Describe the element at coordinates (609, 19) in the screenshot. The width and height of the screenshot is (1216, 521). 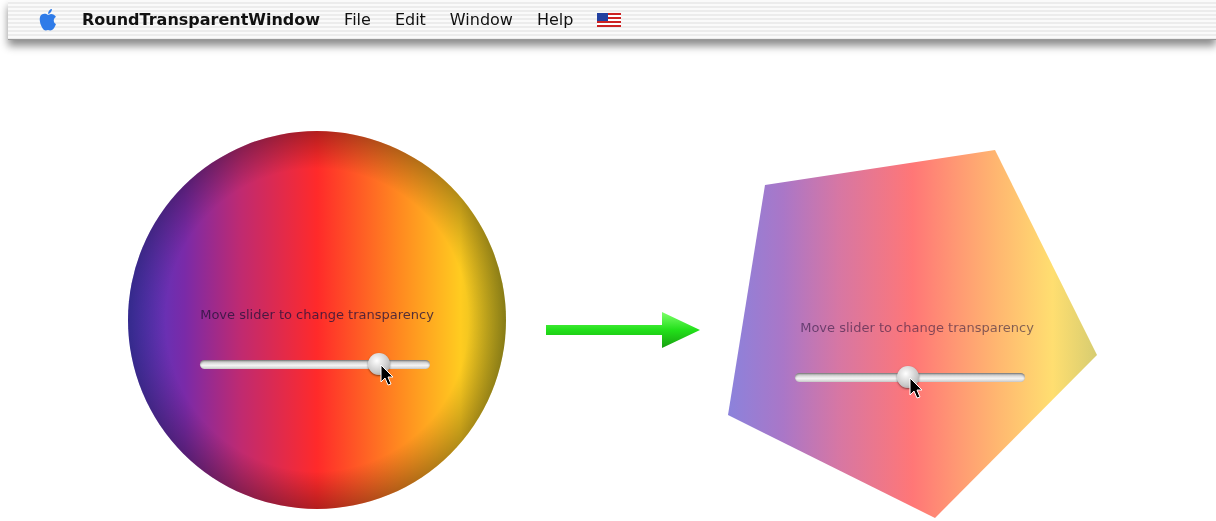
I see `flag-icon` at that location.